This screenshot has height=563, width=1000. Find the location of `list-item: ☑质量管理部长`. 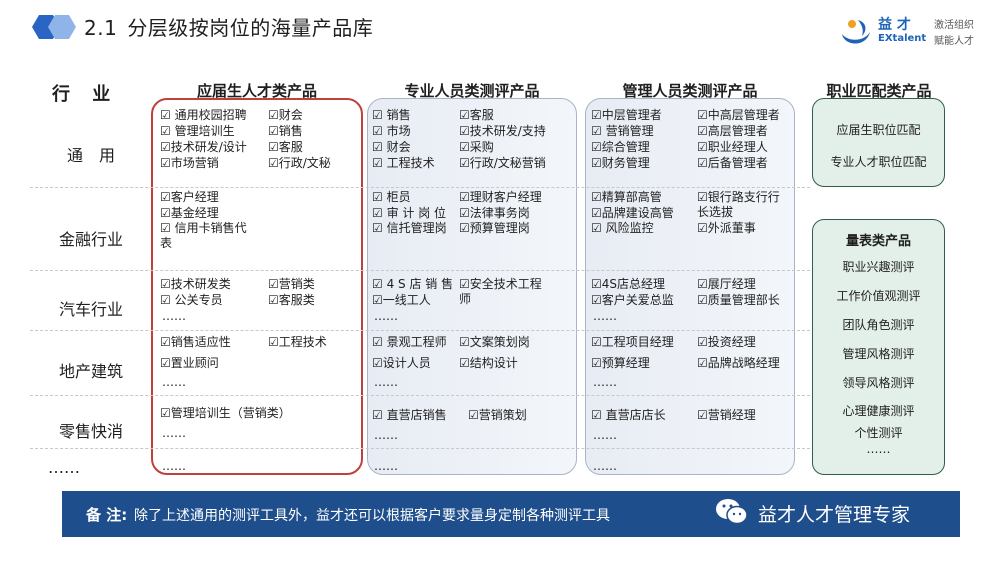

list-item: ☑质量管理部长 is located at coordinates (738, 300).